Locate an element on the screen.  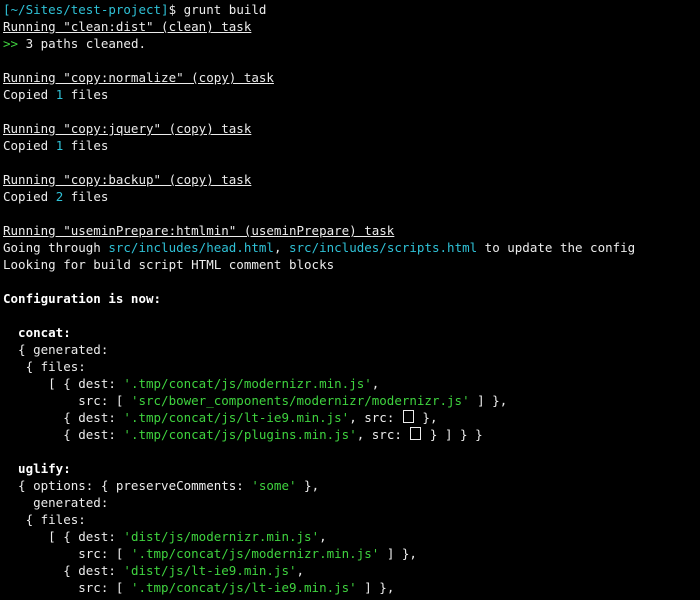
file-path: src/includes/head.html is located at coordinates (191, 247).